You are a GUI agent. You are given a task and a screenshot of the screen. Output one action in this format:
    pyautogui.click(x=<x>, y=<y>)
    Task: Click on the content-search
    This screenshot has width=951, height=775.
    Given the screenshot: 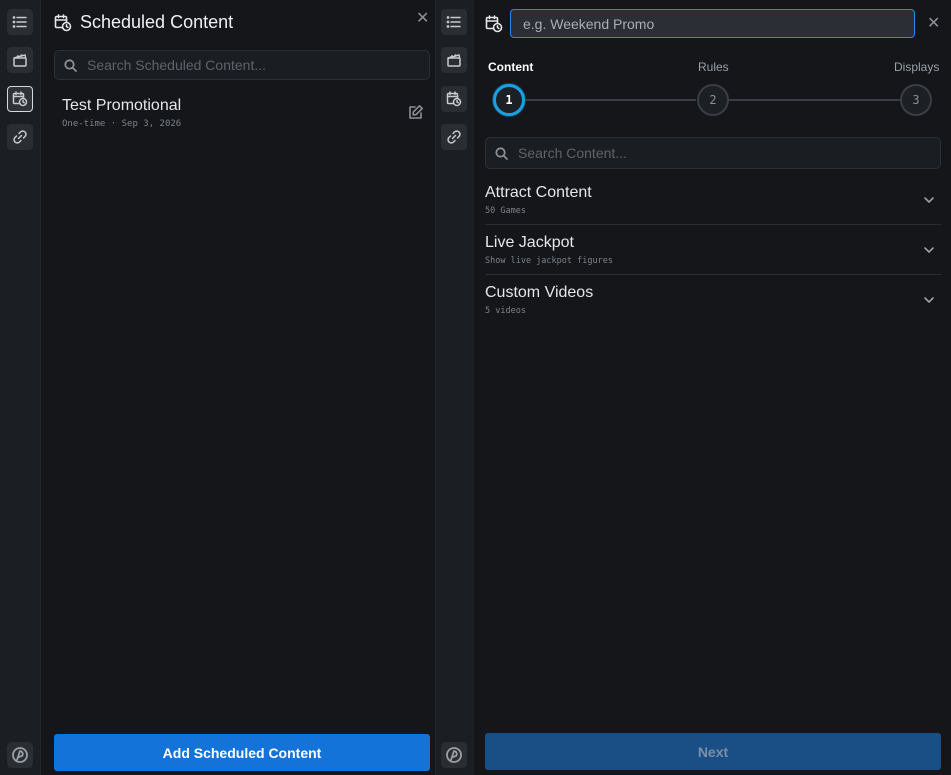 What is the action you would take?
    pyautogui.click(x=713, y=153)
    